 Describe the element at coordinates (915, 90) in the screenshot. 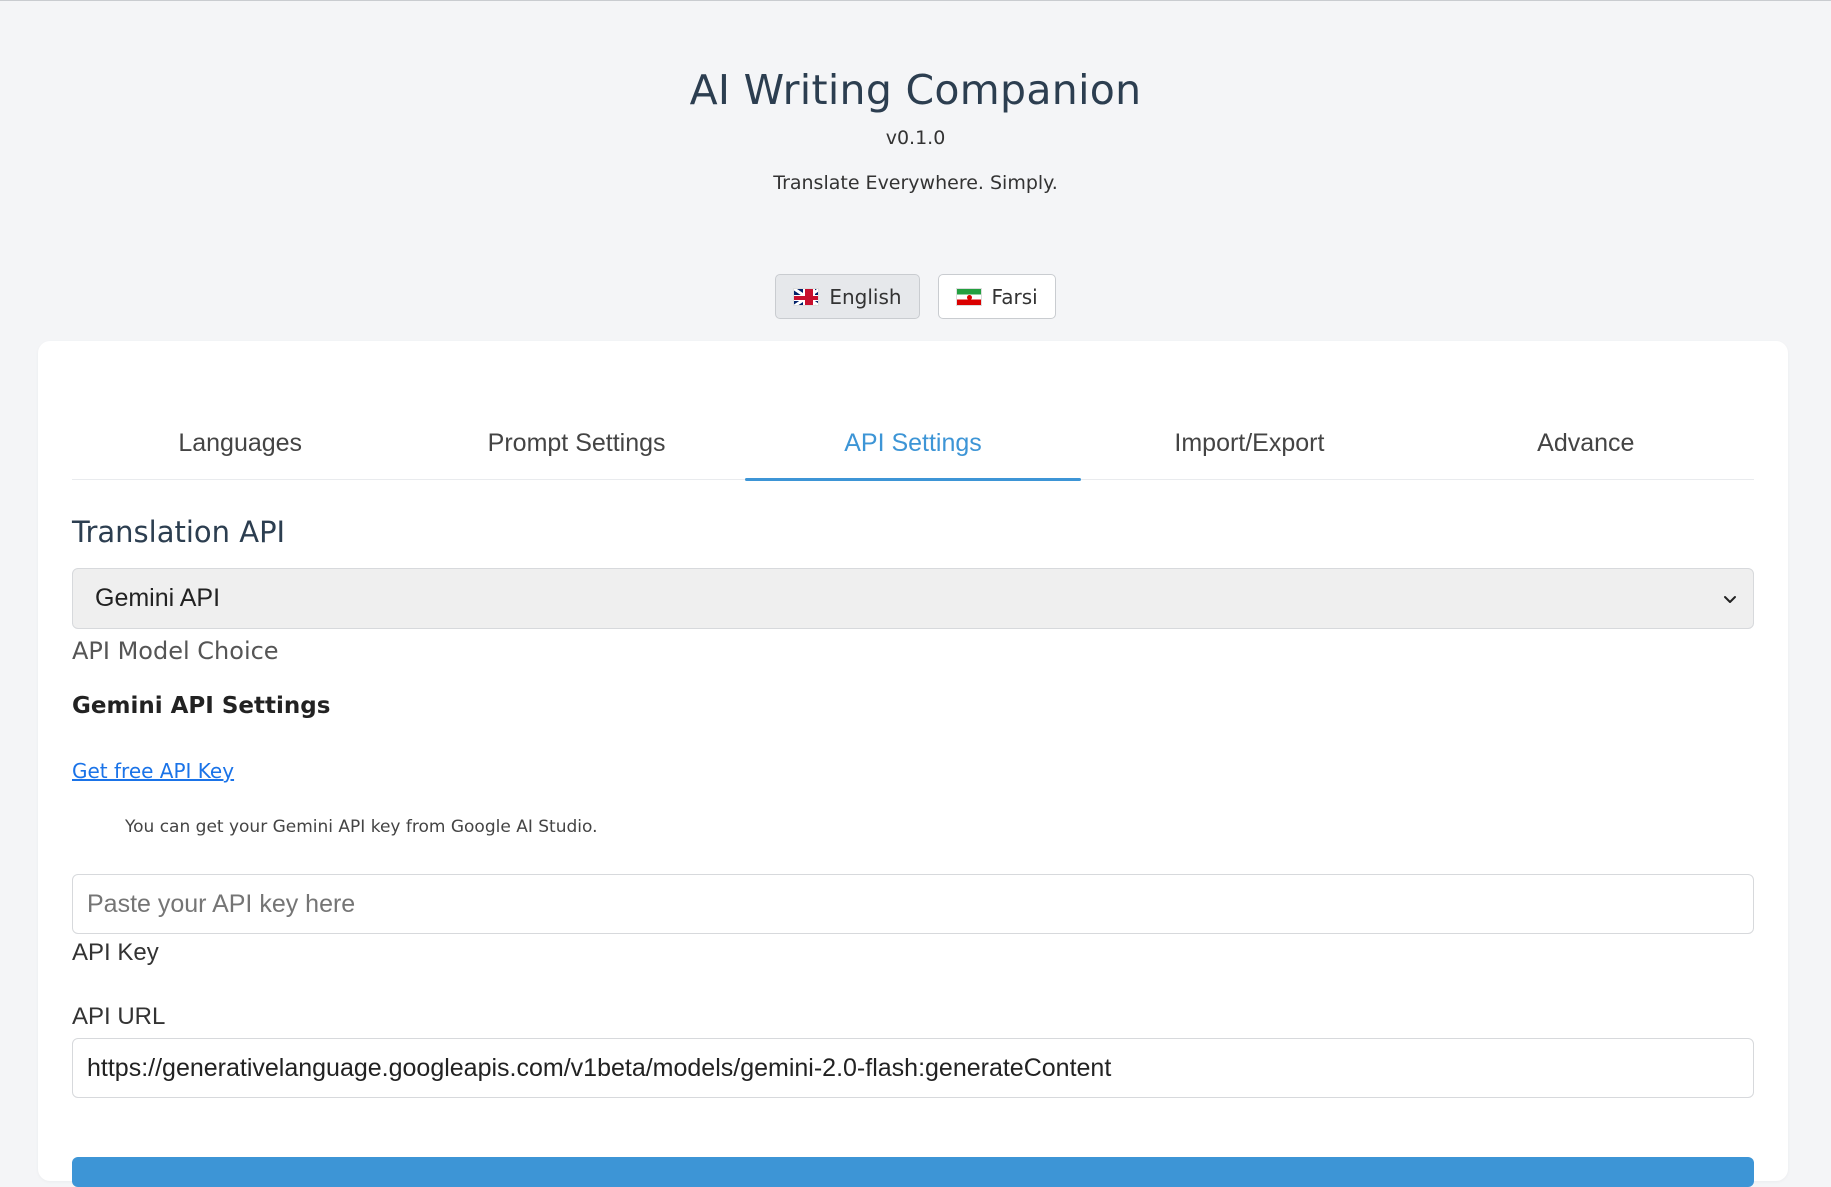

I see `app-title: AI Writing Companion` at that location.